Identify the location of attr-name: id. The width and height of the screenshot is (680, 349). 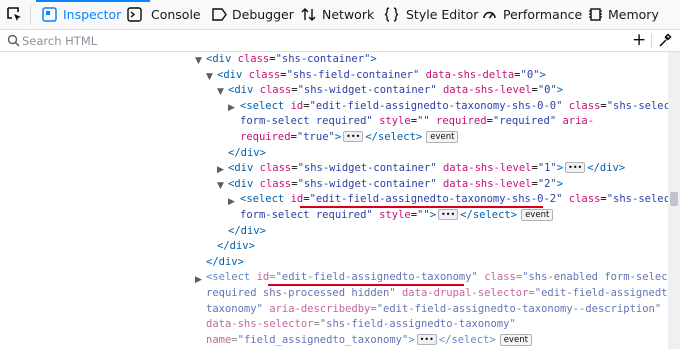
(263, 277).